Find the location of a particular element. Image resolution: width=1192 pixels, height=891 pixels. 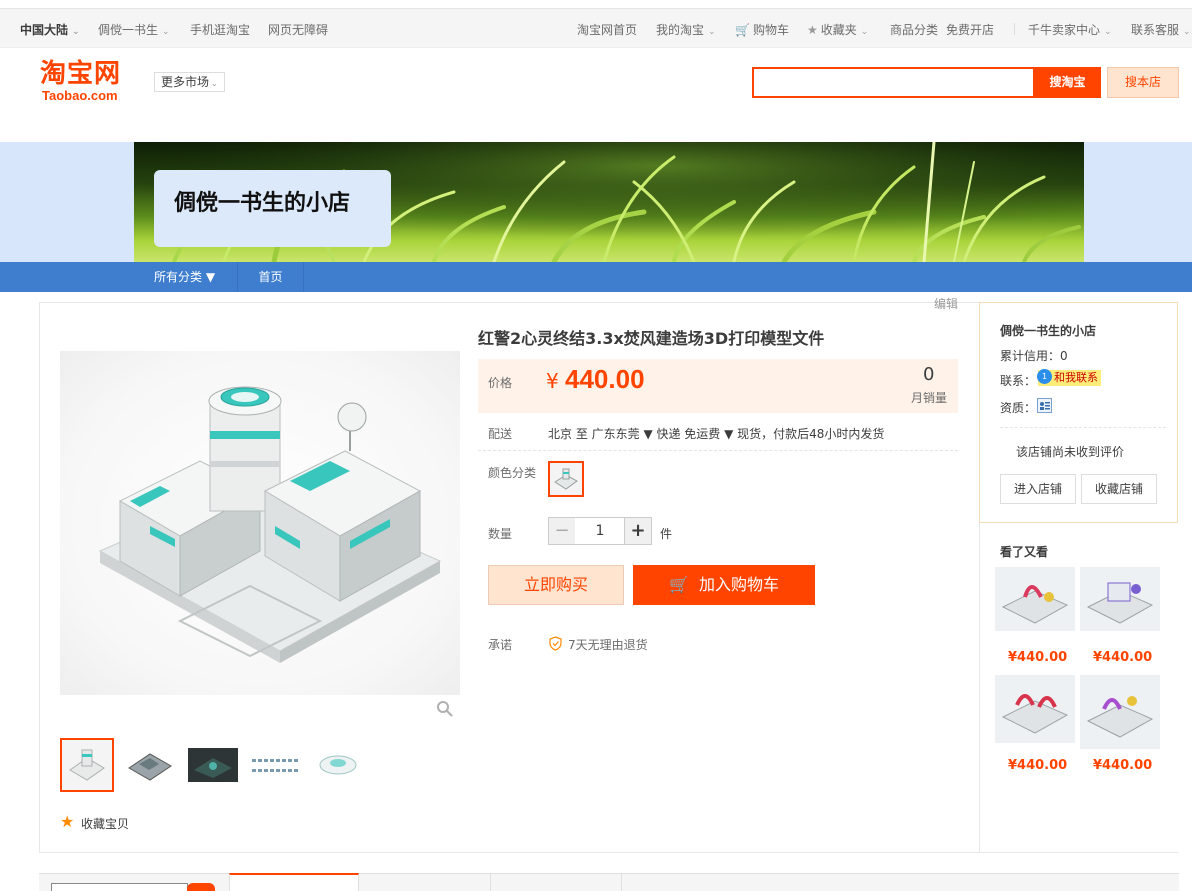

my-taobao-label: 我的淘宝 is located at coordinates (680, 30).